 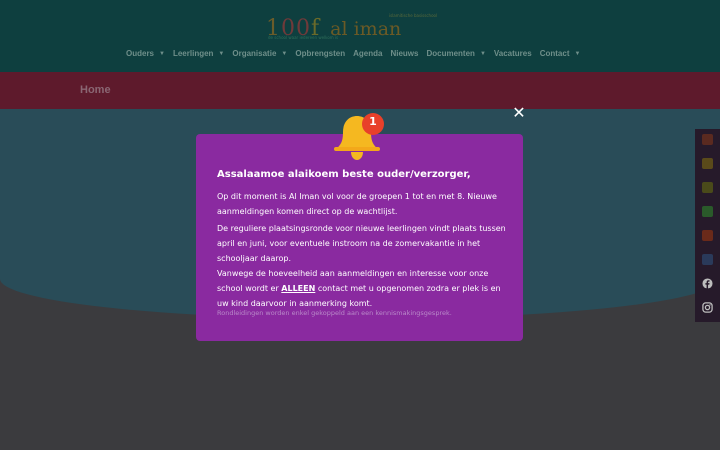 I want to click on building-icon, so click(x=707, y=259).